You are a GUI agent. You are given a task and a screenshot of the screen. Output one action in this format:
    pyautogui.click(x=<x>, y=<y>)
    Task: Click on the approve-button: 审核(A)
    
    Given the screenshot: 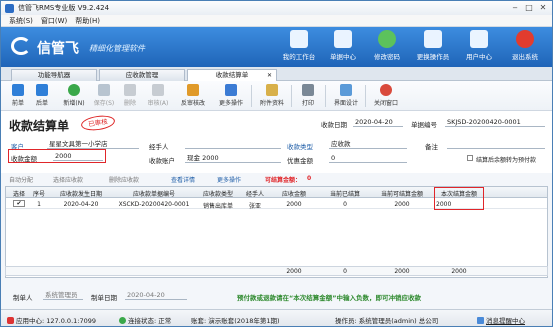 What is the action you would take?
    pyautogui.click(x=158, y=95)
    